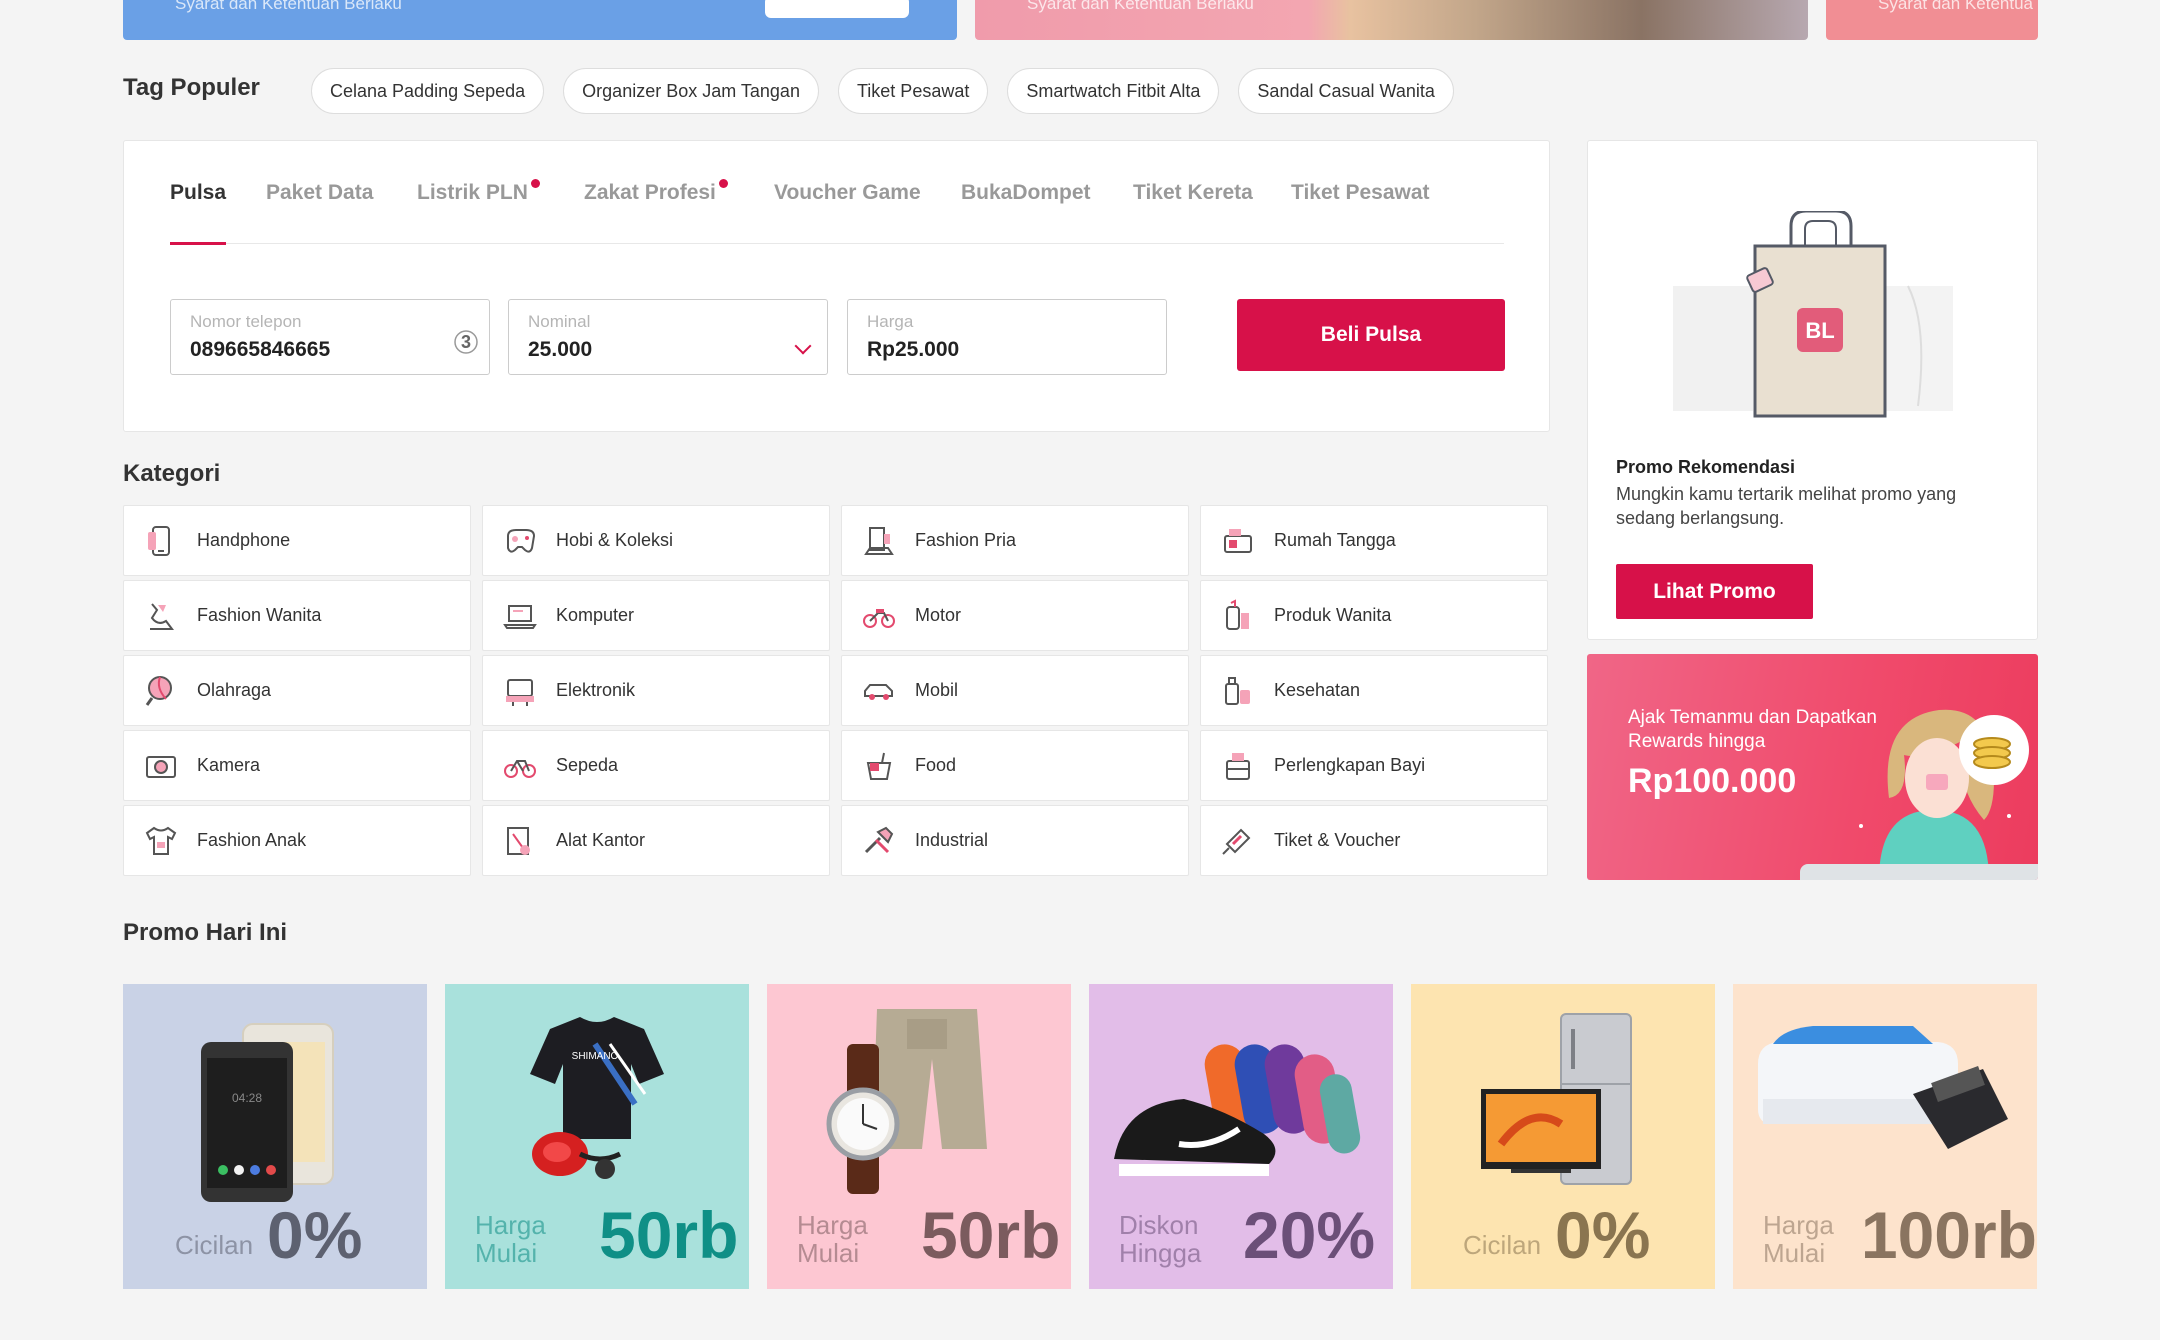  What do you see at coordinates (1374, 540) in the screenshot?
I see `category-item: Rumah Tangga` at bounding box center [1374, 540].